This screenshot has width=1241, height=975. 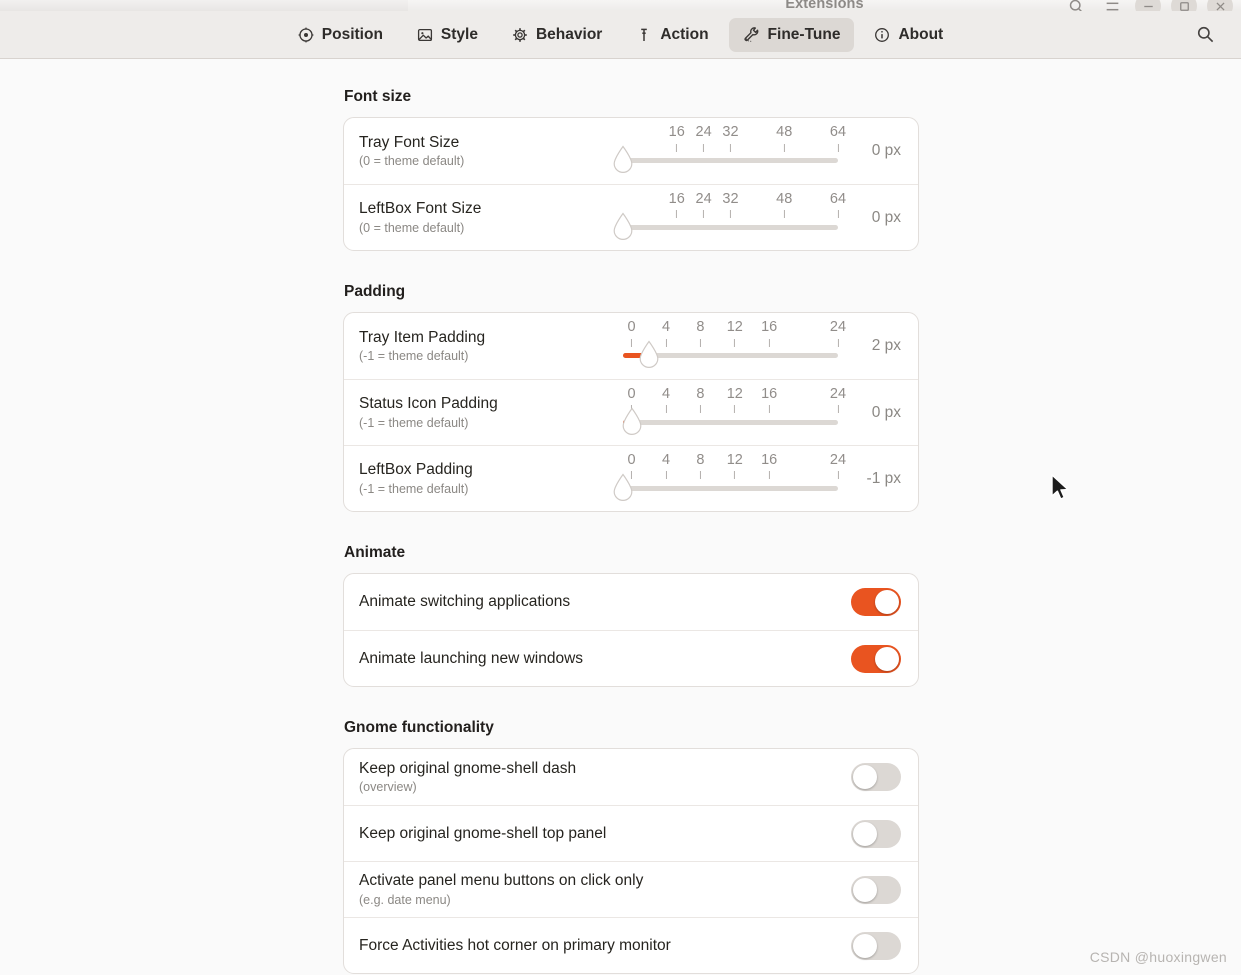 I want to click on info-icon, so click(x=882, y=35).